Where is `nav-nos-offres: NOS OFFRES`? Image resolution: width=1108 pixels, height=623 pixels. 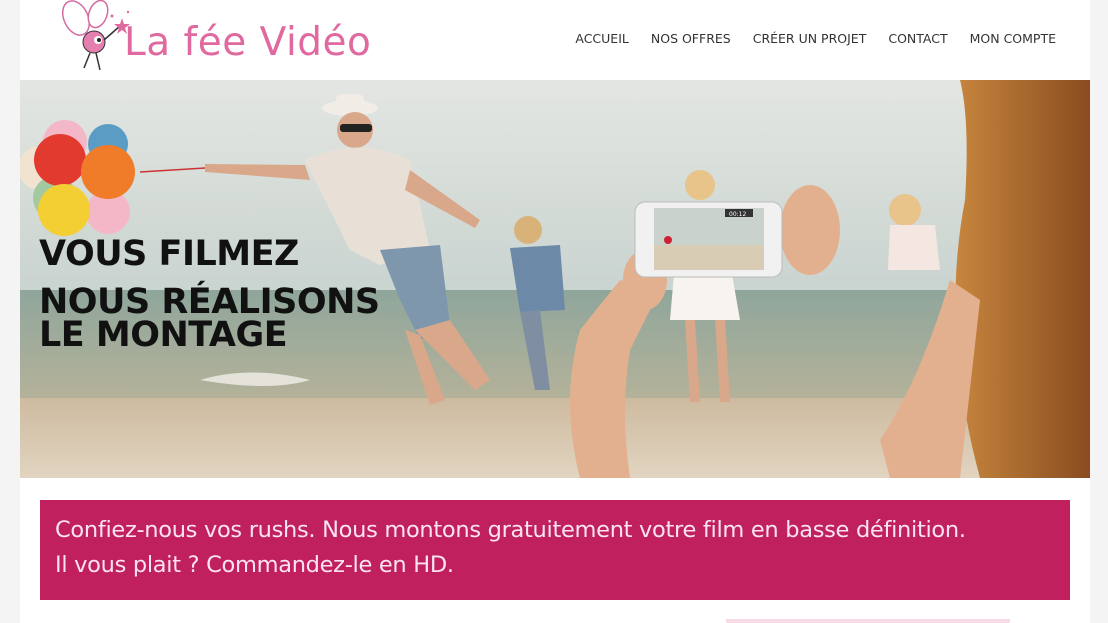
nav-nos-offres: NOS OFFRES is located at coordinates (691, 38).